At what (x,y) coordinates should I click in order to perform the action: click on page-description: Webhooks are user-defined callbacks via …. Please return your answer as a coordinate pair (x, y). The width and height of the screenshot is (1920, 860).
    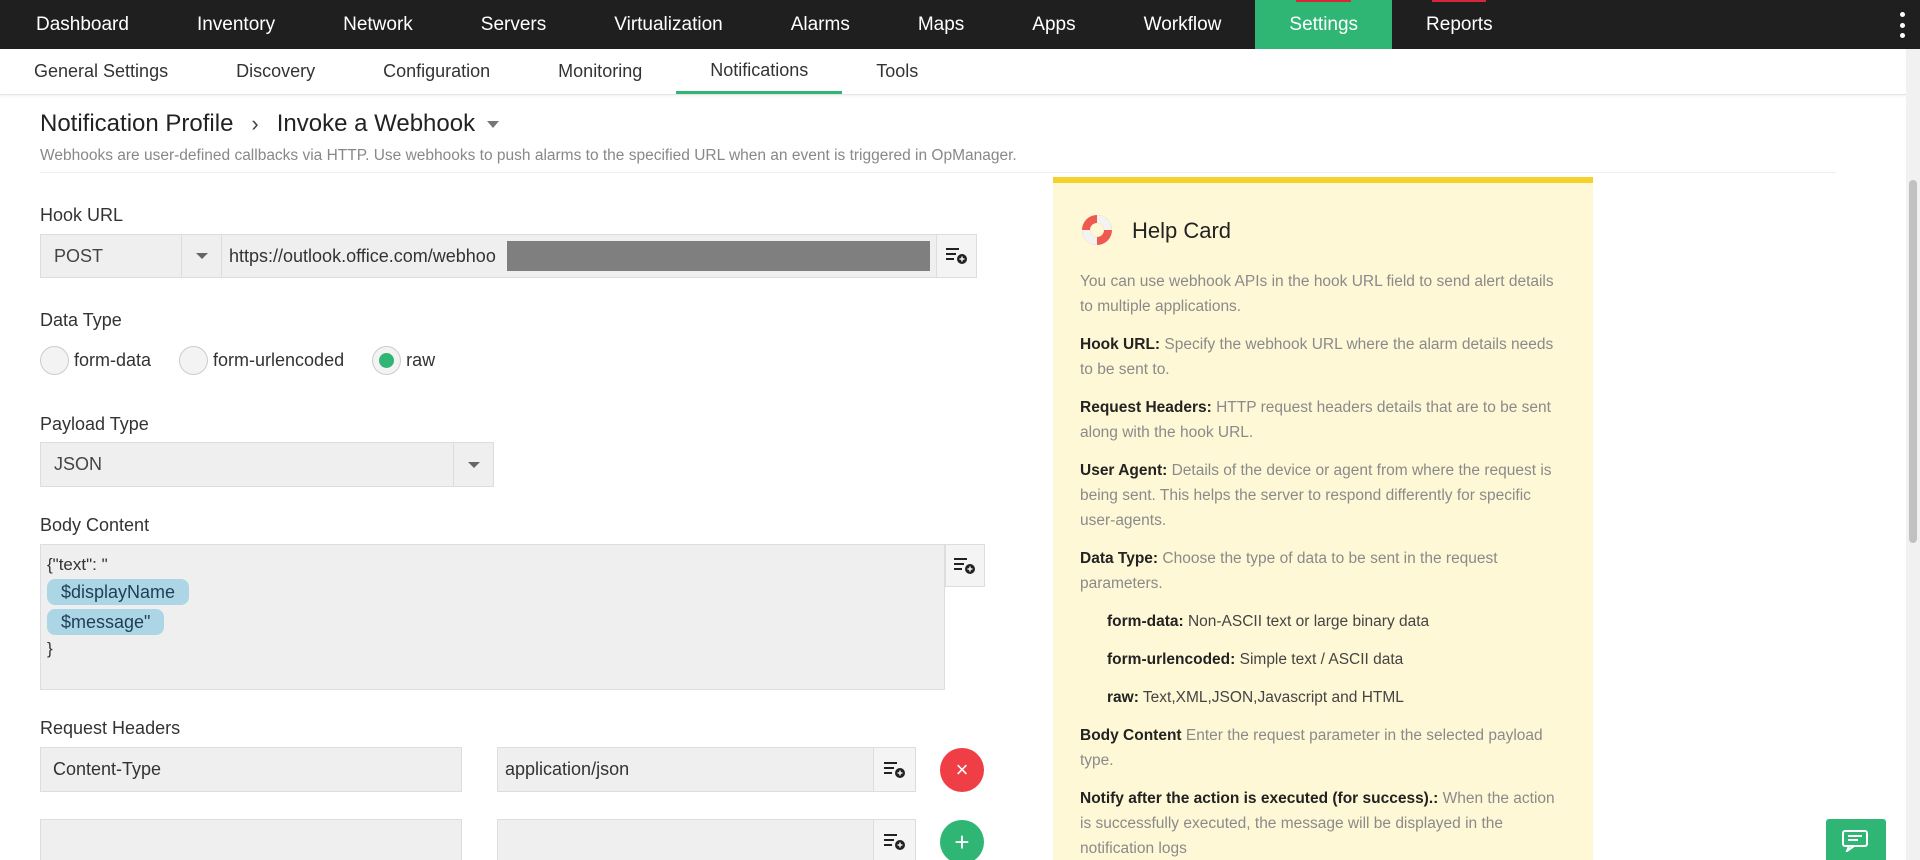
    Looking at the image, I should click on (528, 155).